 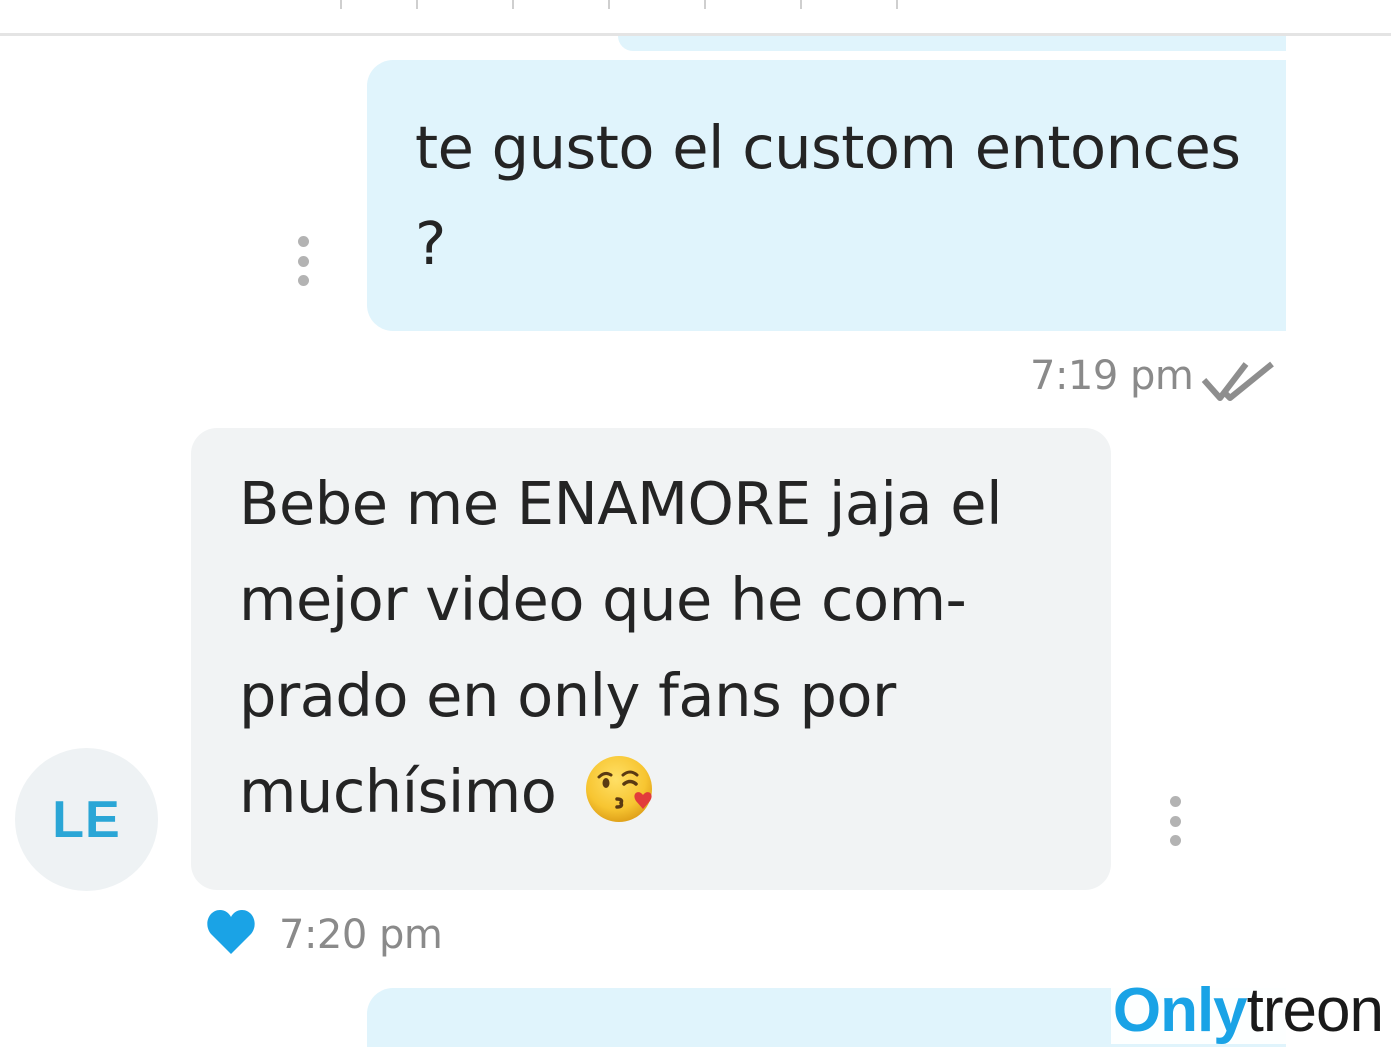 What do you see at coordinates (231, 932) in the screenshot?
I see `heart-icon` at bounding box center [231, 932].